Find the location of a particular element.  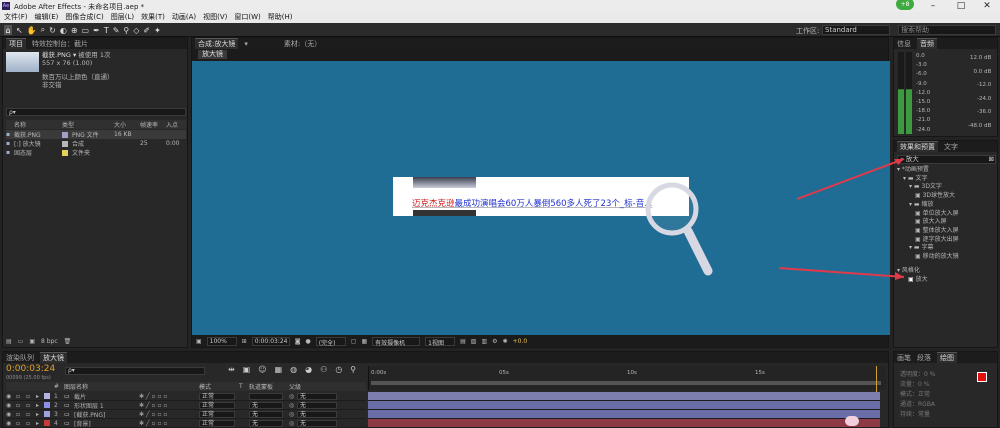

hand-tool-icon: ✋ is located at coordinates (32, 30).